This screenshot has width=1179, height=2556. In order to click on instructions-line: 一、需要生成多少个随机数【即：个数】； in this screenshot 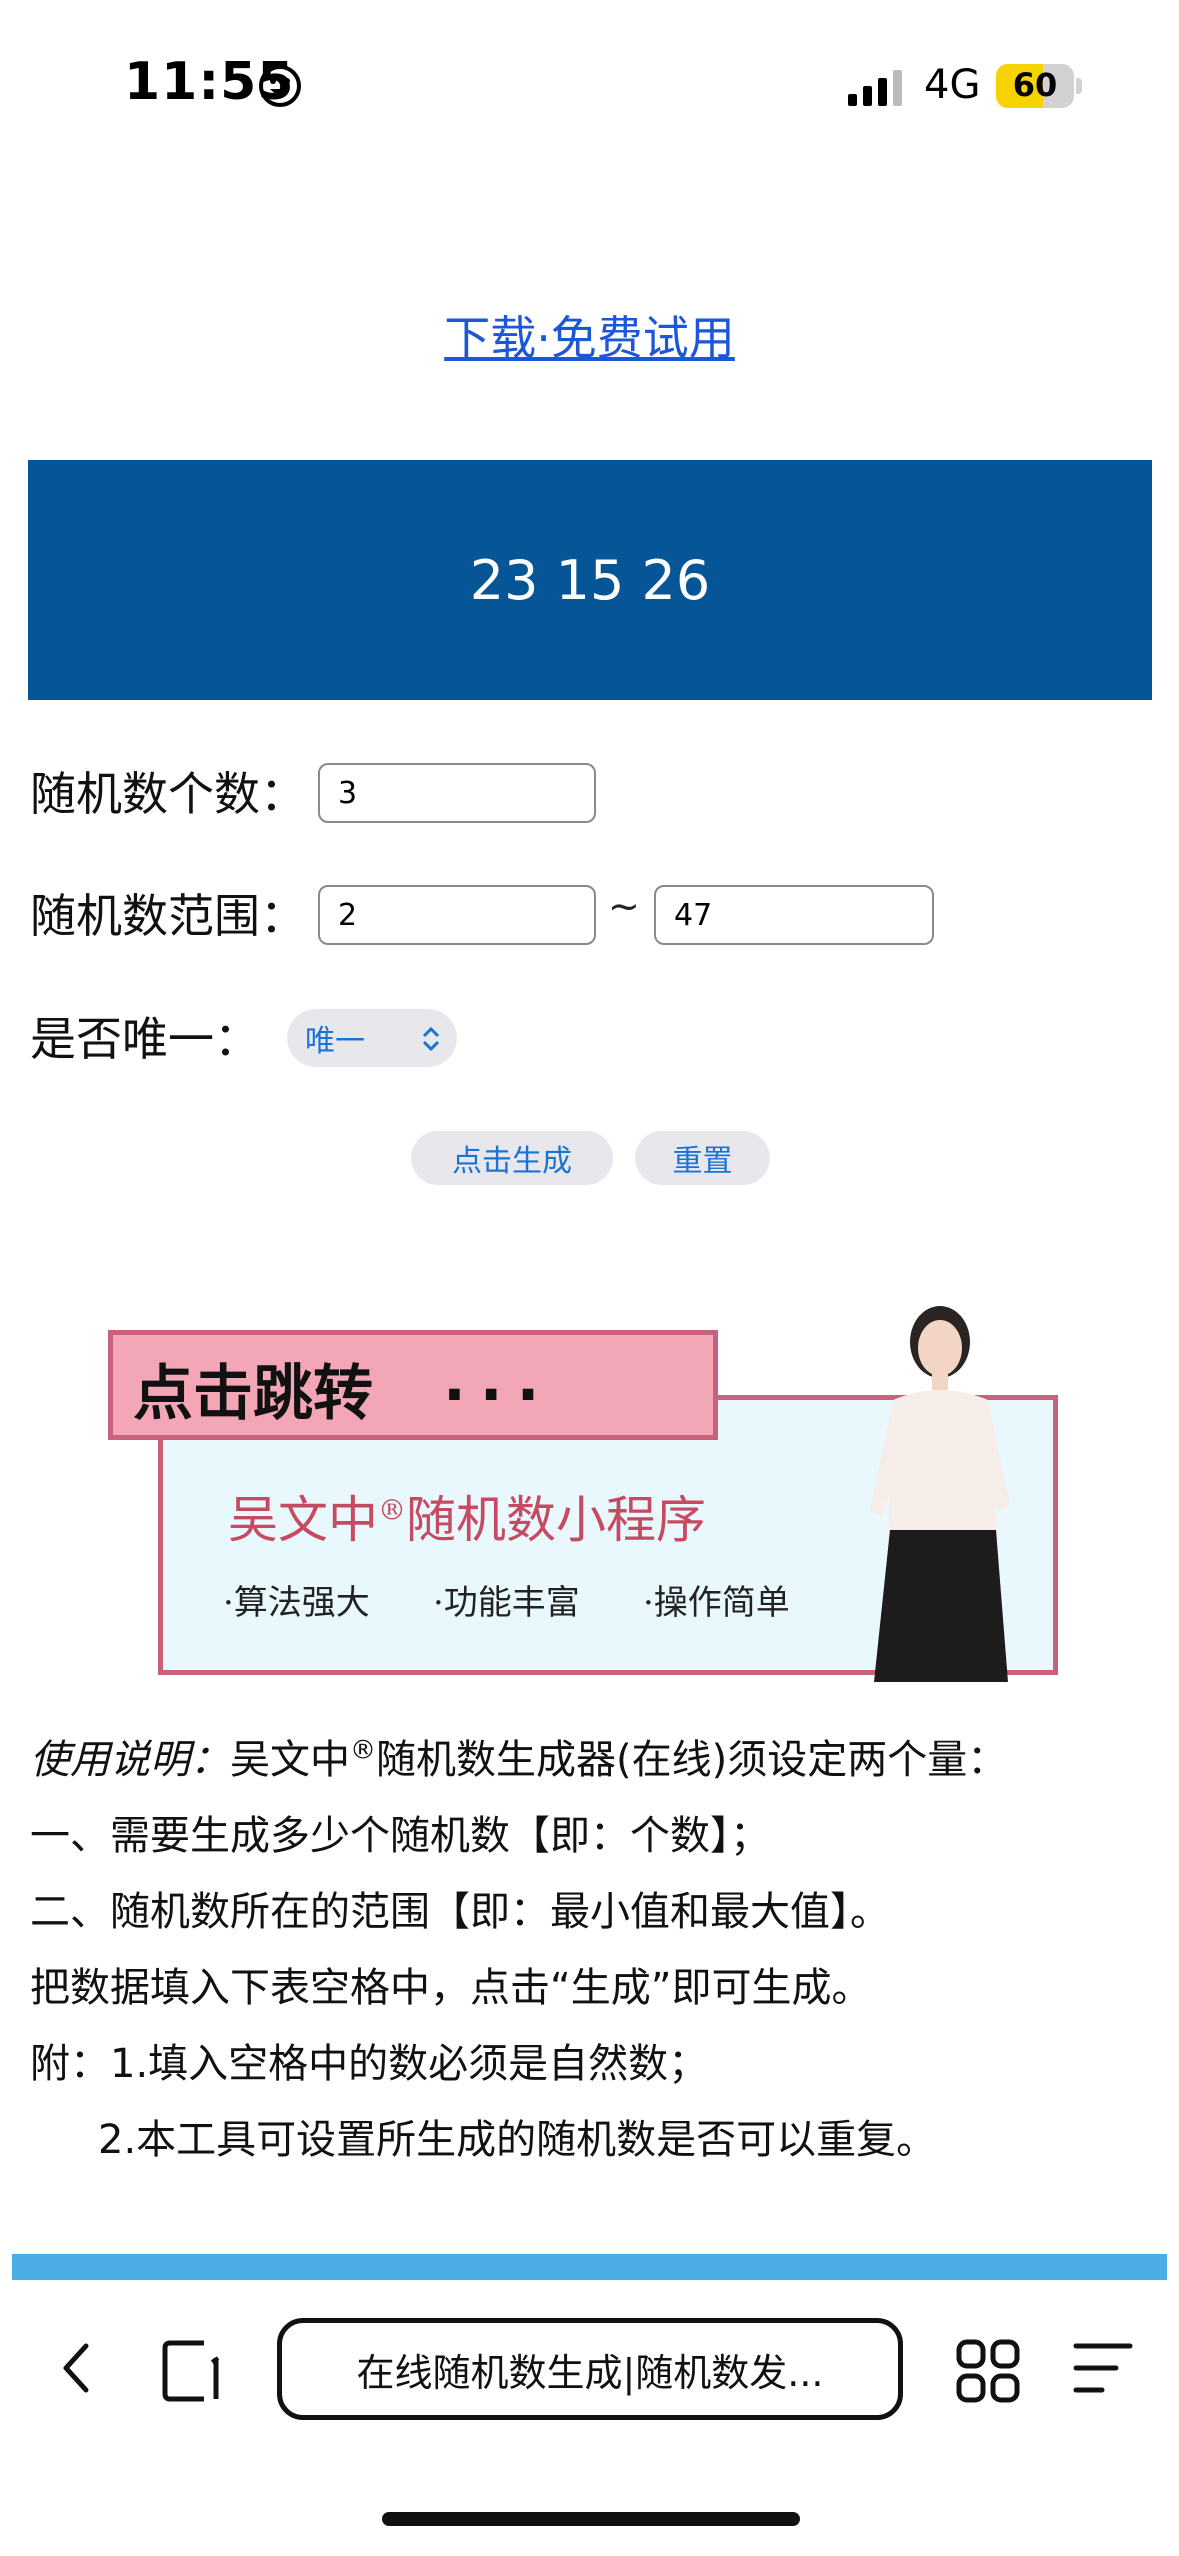, I will do `click(400, 1836)`.